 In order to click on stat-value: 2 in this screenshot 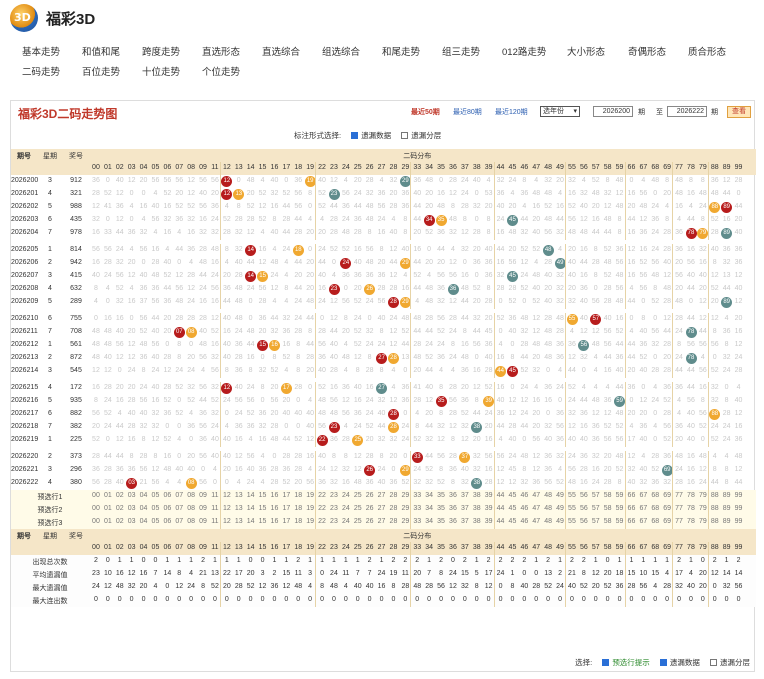, I will do `click(512, 560)`.